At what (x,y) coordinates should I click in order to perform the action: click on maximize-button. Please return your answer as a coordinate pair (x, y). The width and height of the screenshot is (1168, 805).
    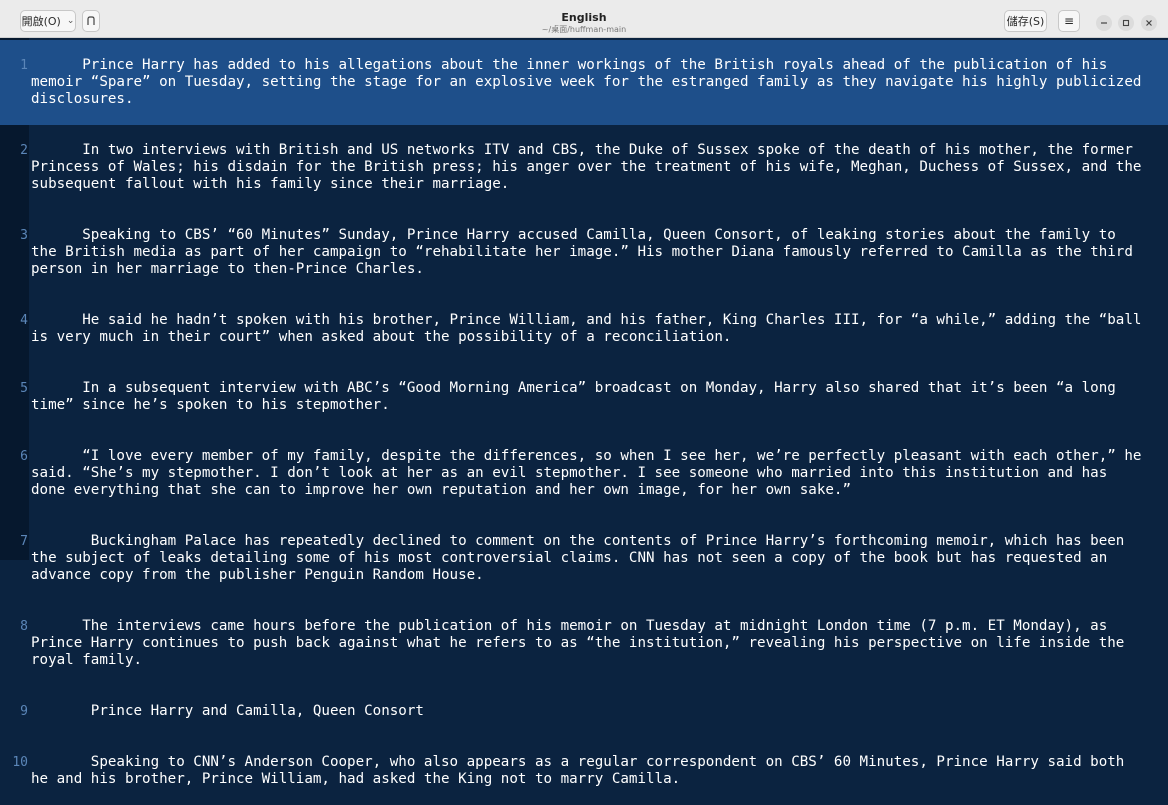
    Looking at the image, I should click on (1126, 23).